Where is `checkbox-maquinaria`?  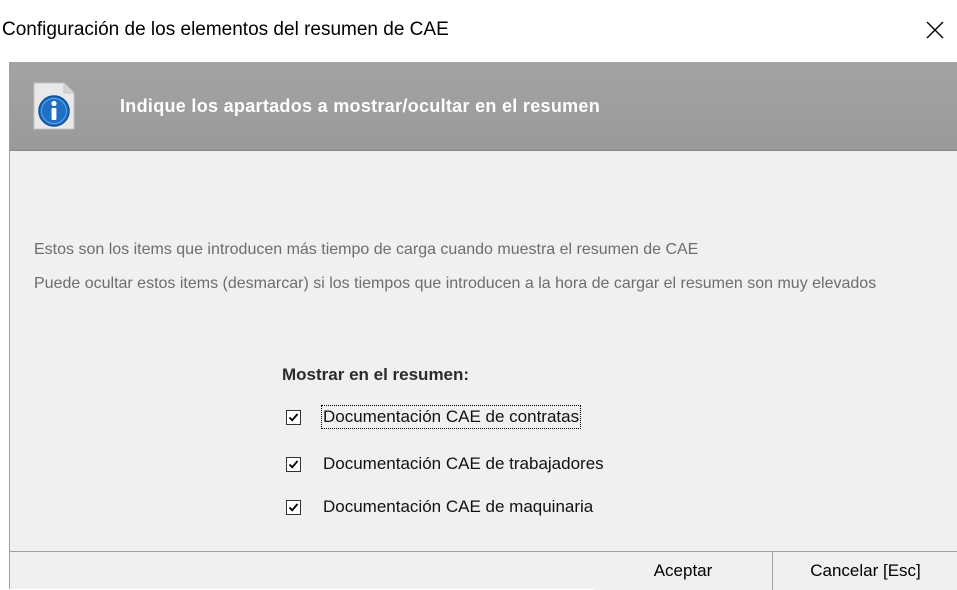
checkbox-maquinaria is located at coordinates (293, 507).